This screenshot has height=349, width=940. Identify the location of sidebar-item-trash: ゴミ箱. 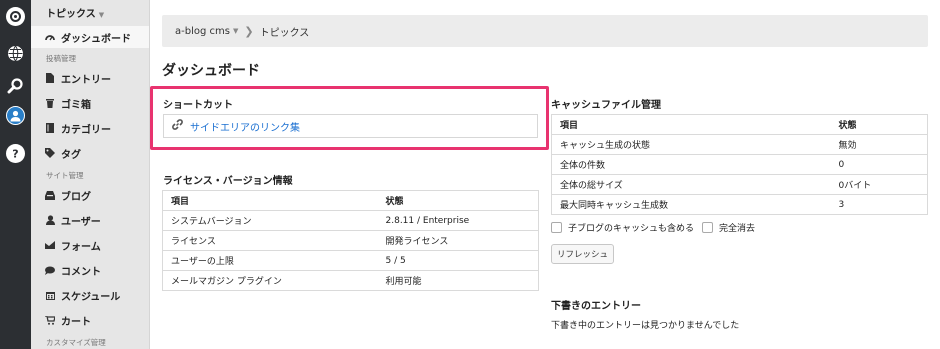
(90, 103).